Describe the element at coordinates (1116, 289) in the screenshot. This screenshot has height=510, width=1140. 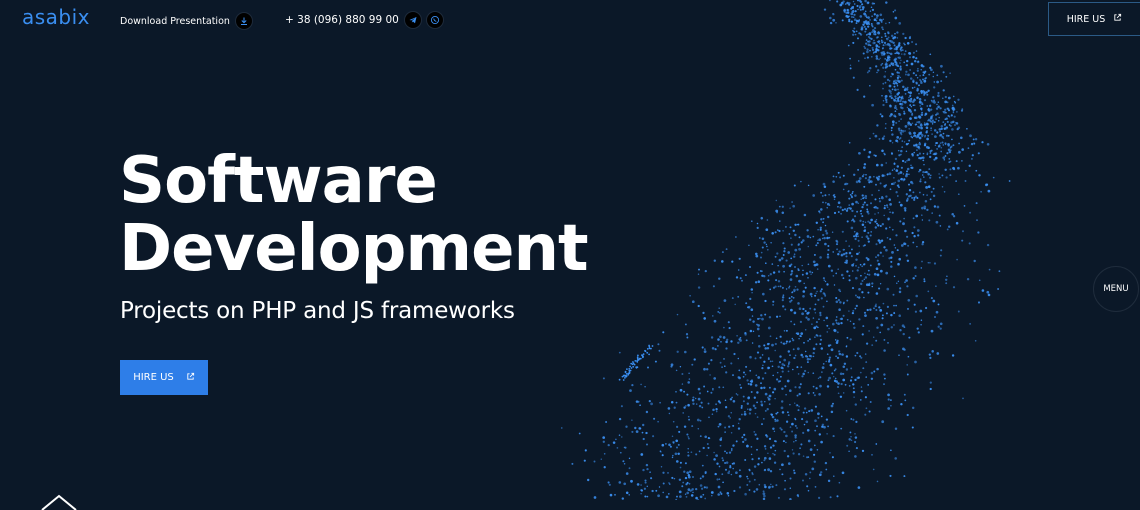
I see `menu-button: MENU` at that location.